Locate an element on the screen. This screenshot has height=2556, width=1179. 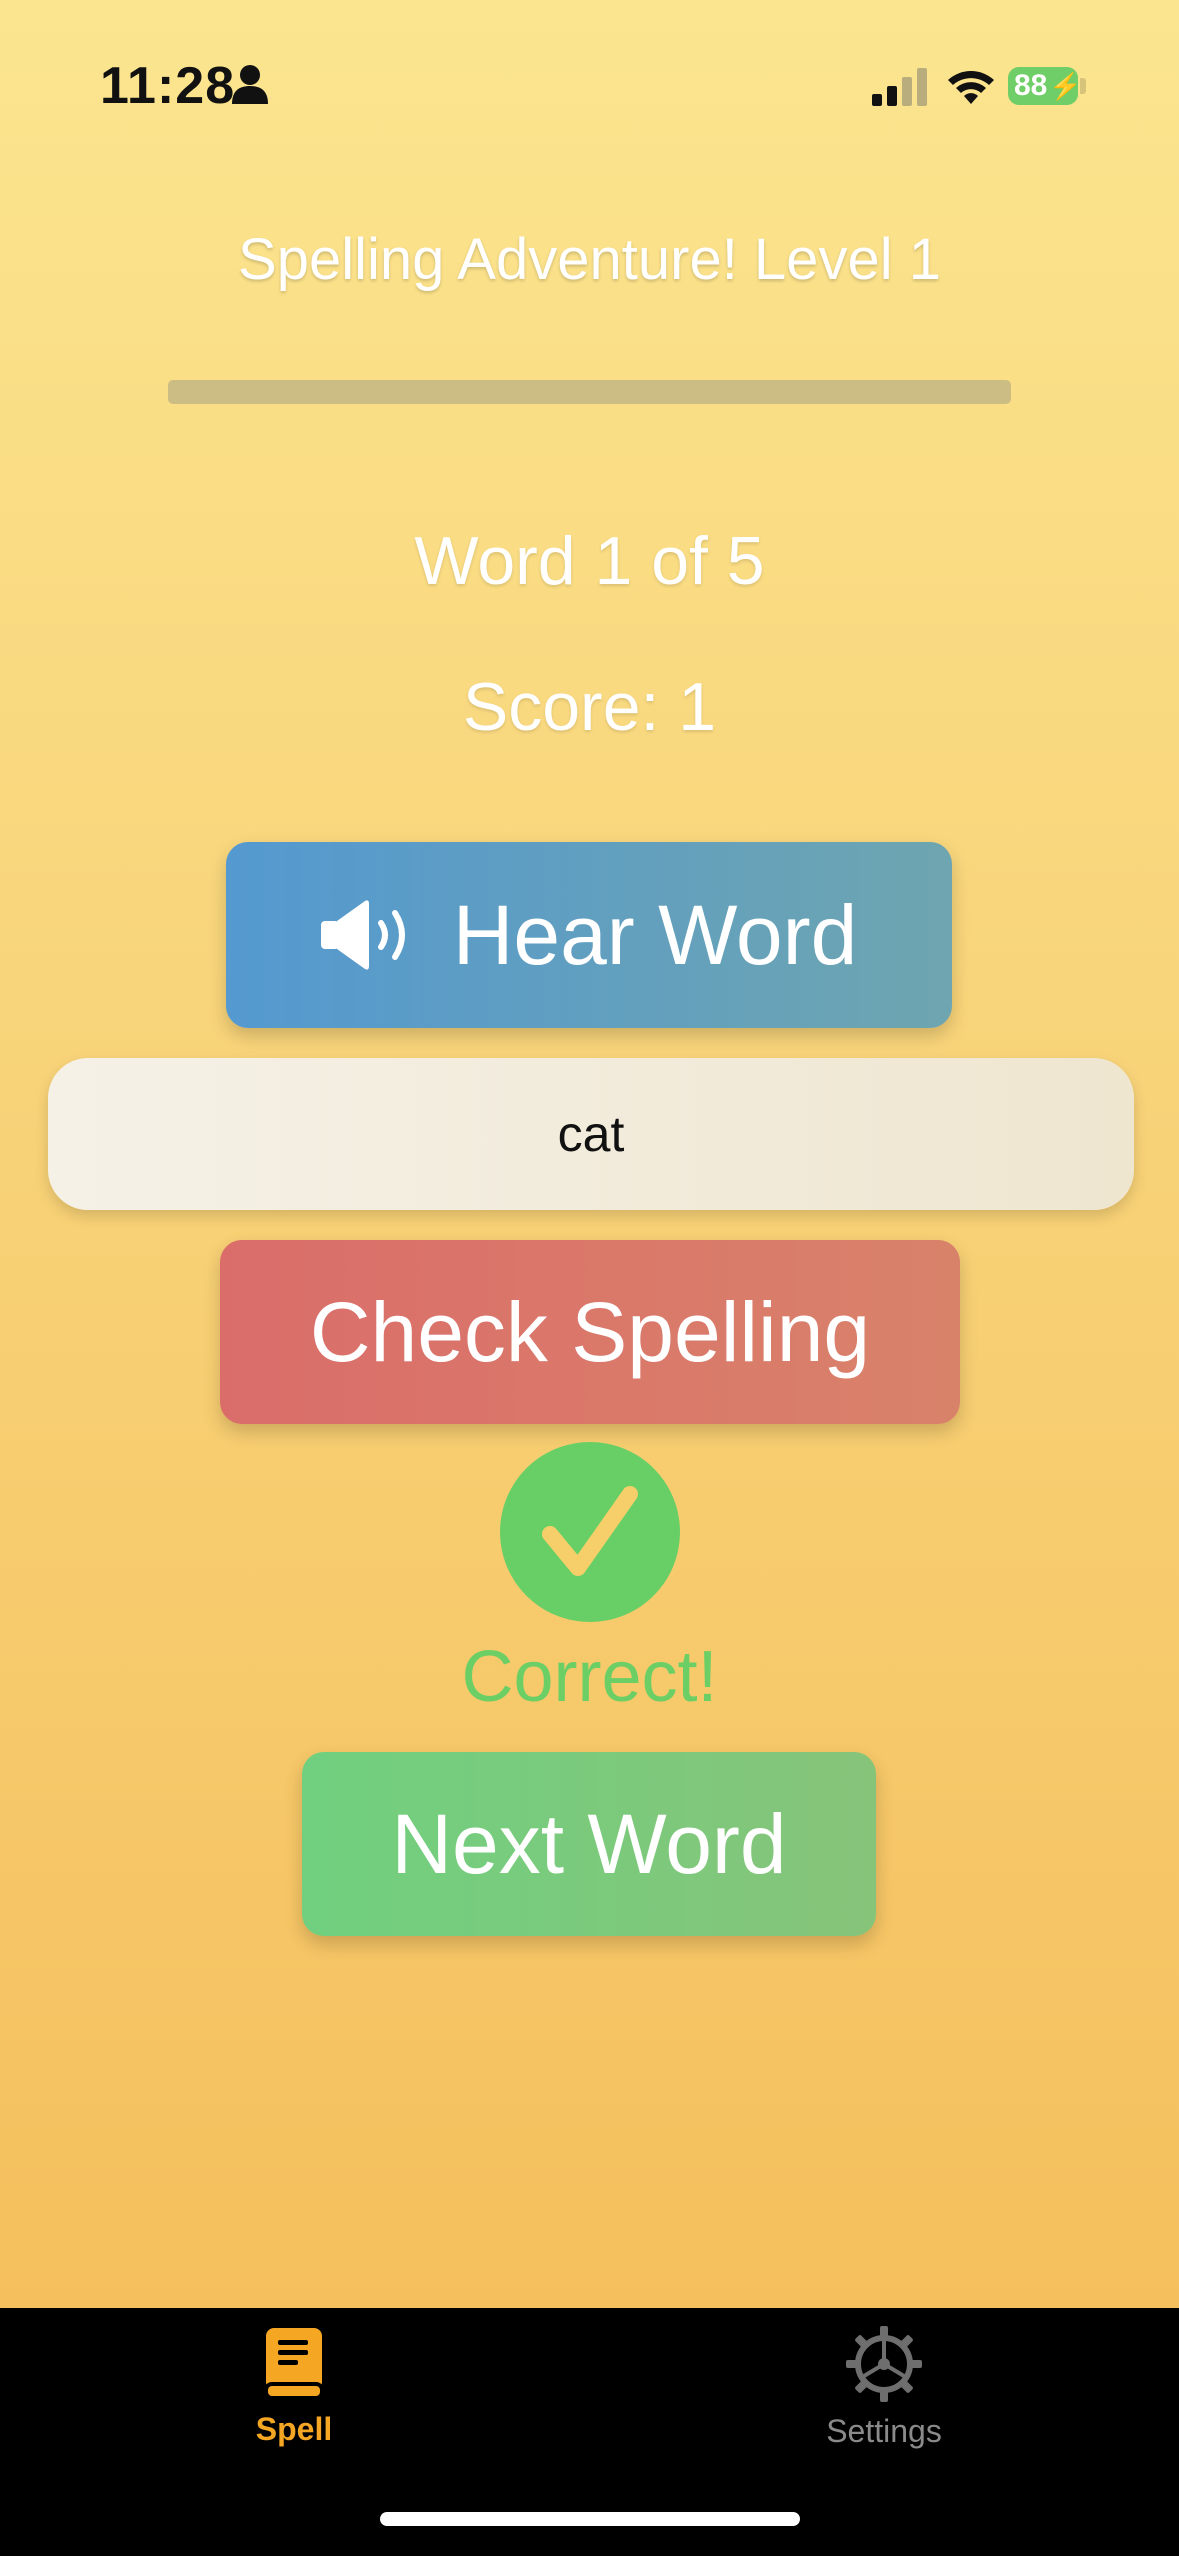
gear-icon is located at coordinates (884, 2364).